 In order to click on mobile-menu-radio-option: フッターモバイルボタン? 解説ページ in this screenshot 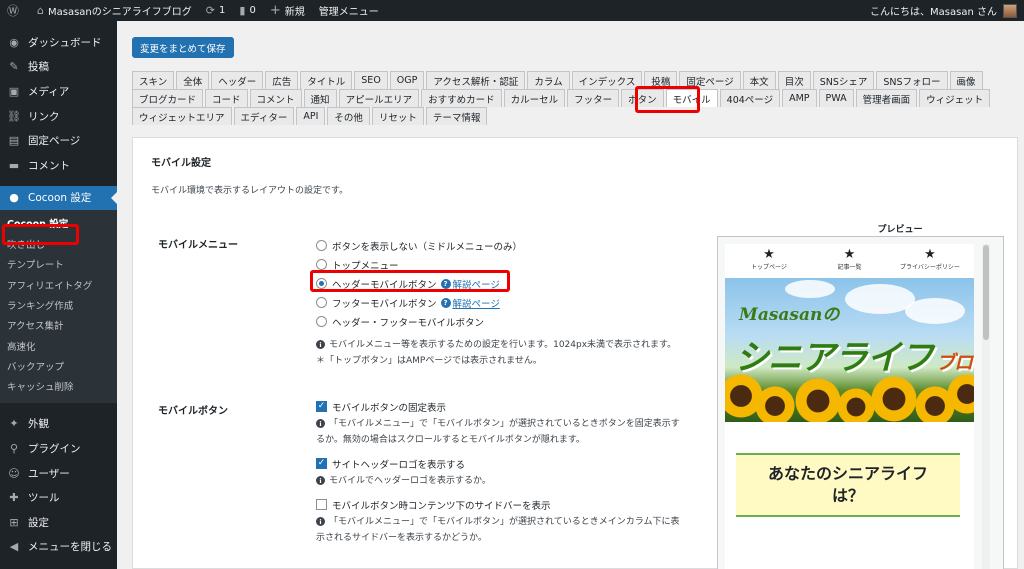, I will do `click(496, 302)`.